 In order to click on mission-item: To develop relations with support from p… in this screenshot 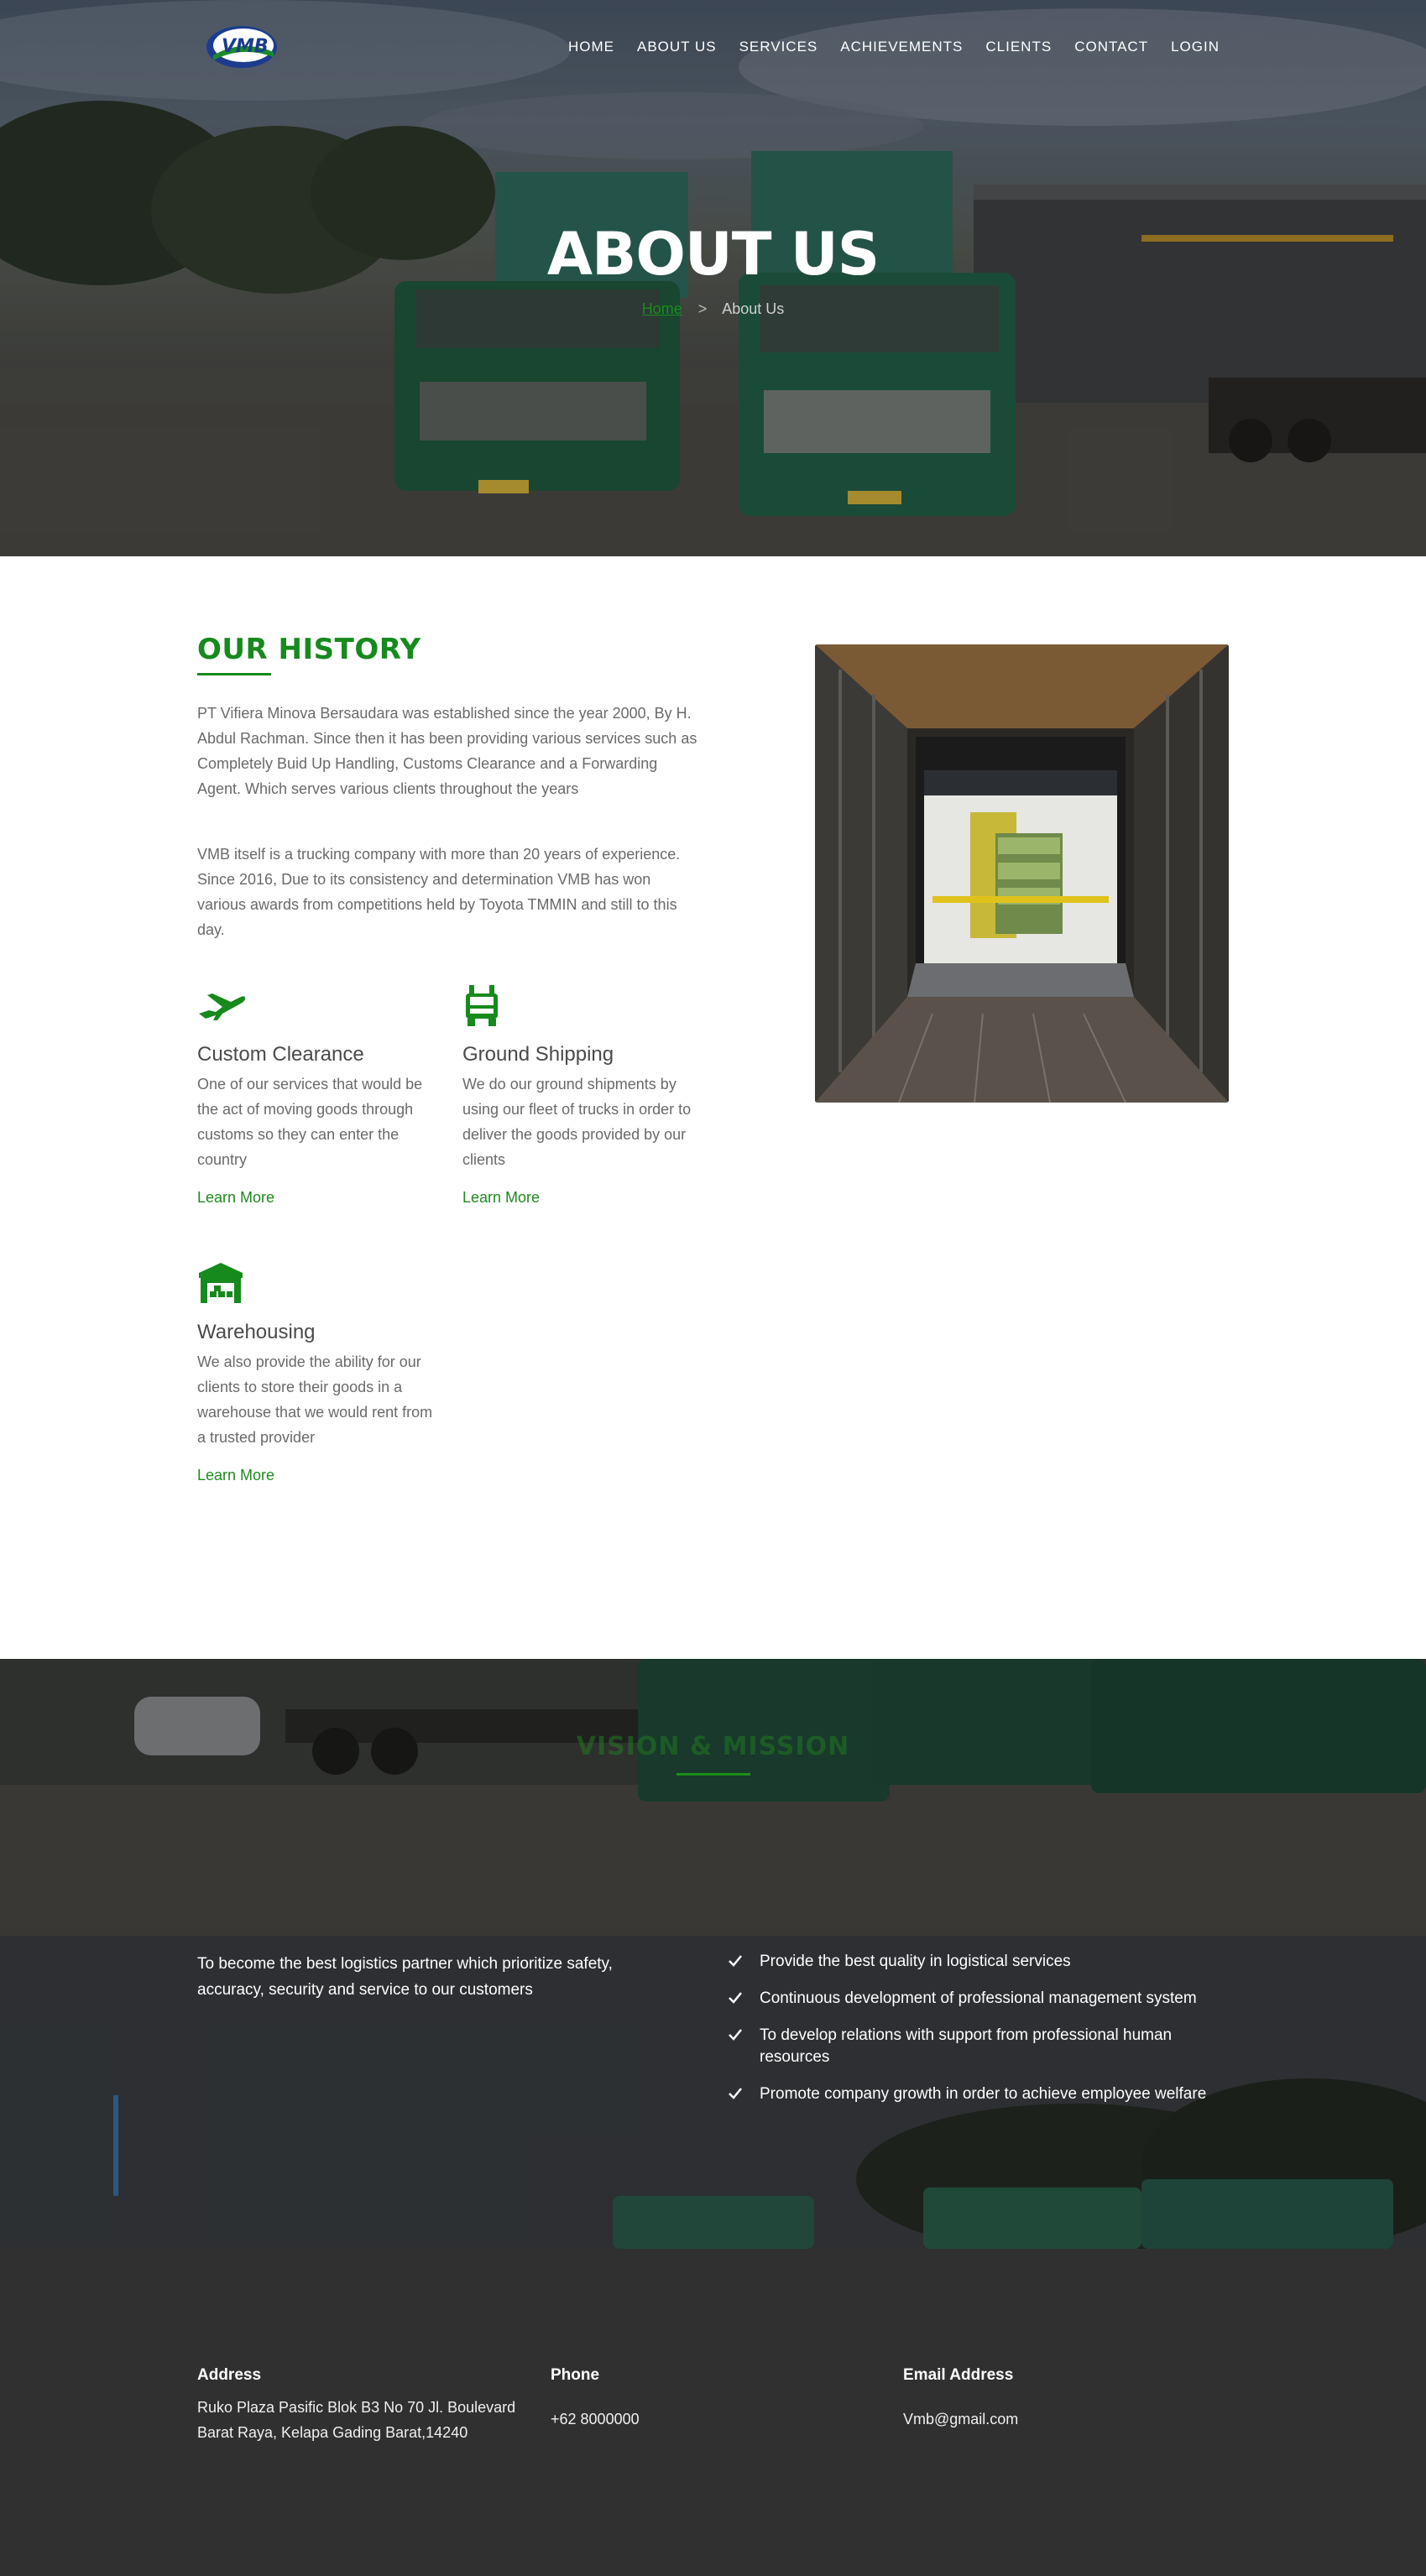, I will do `click(978, 2046)`.